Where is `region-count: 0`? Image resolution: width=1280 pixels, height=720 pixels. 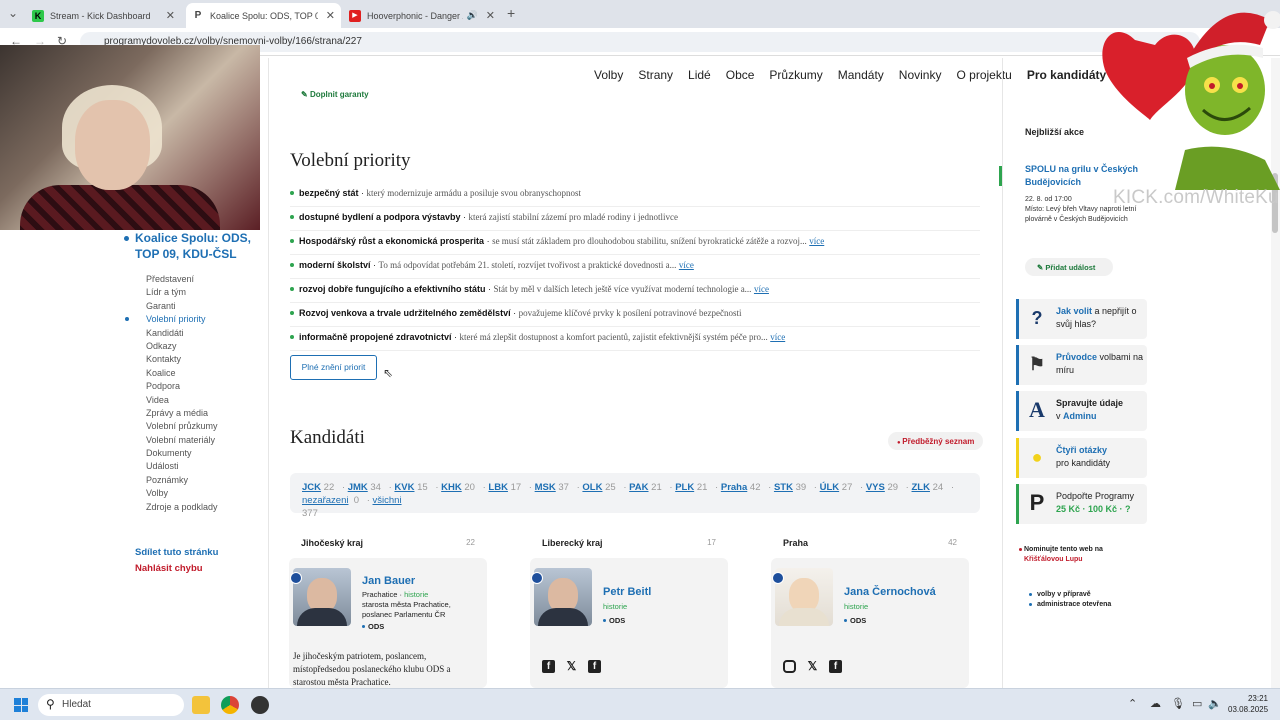 region-count: 0 is located at coordinates (356, 500).